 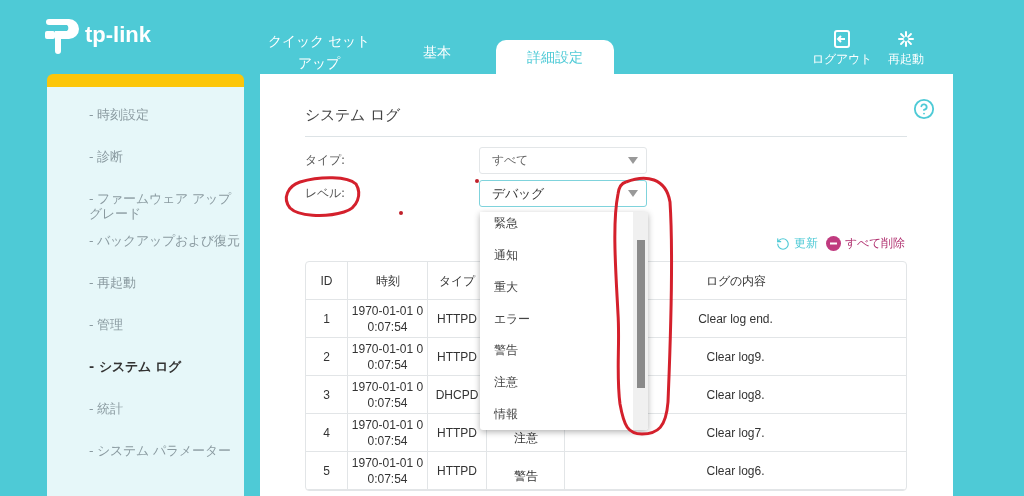 What do you see at coordinates (526, 470) in the screenshot?
I see `table-cell: 警告` at bounding box center [526, 470].